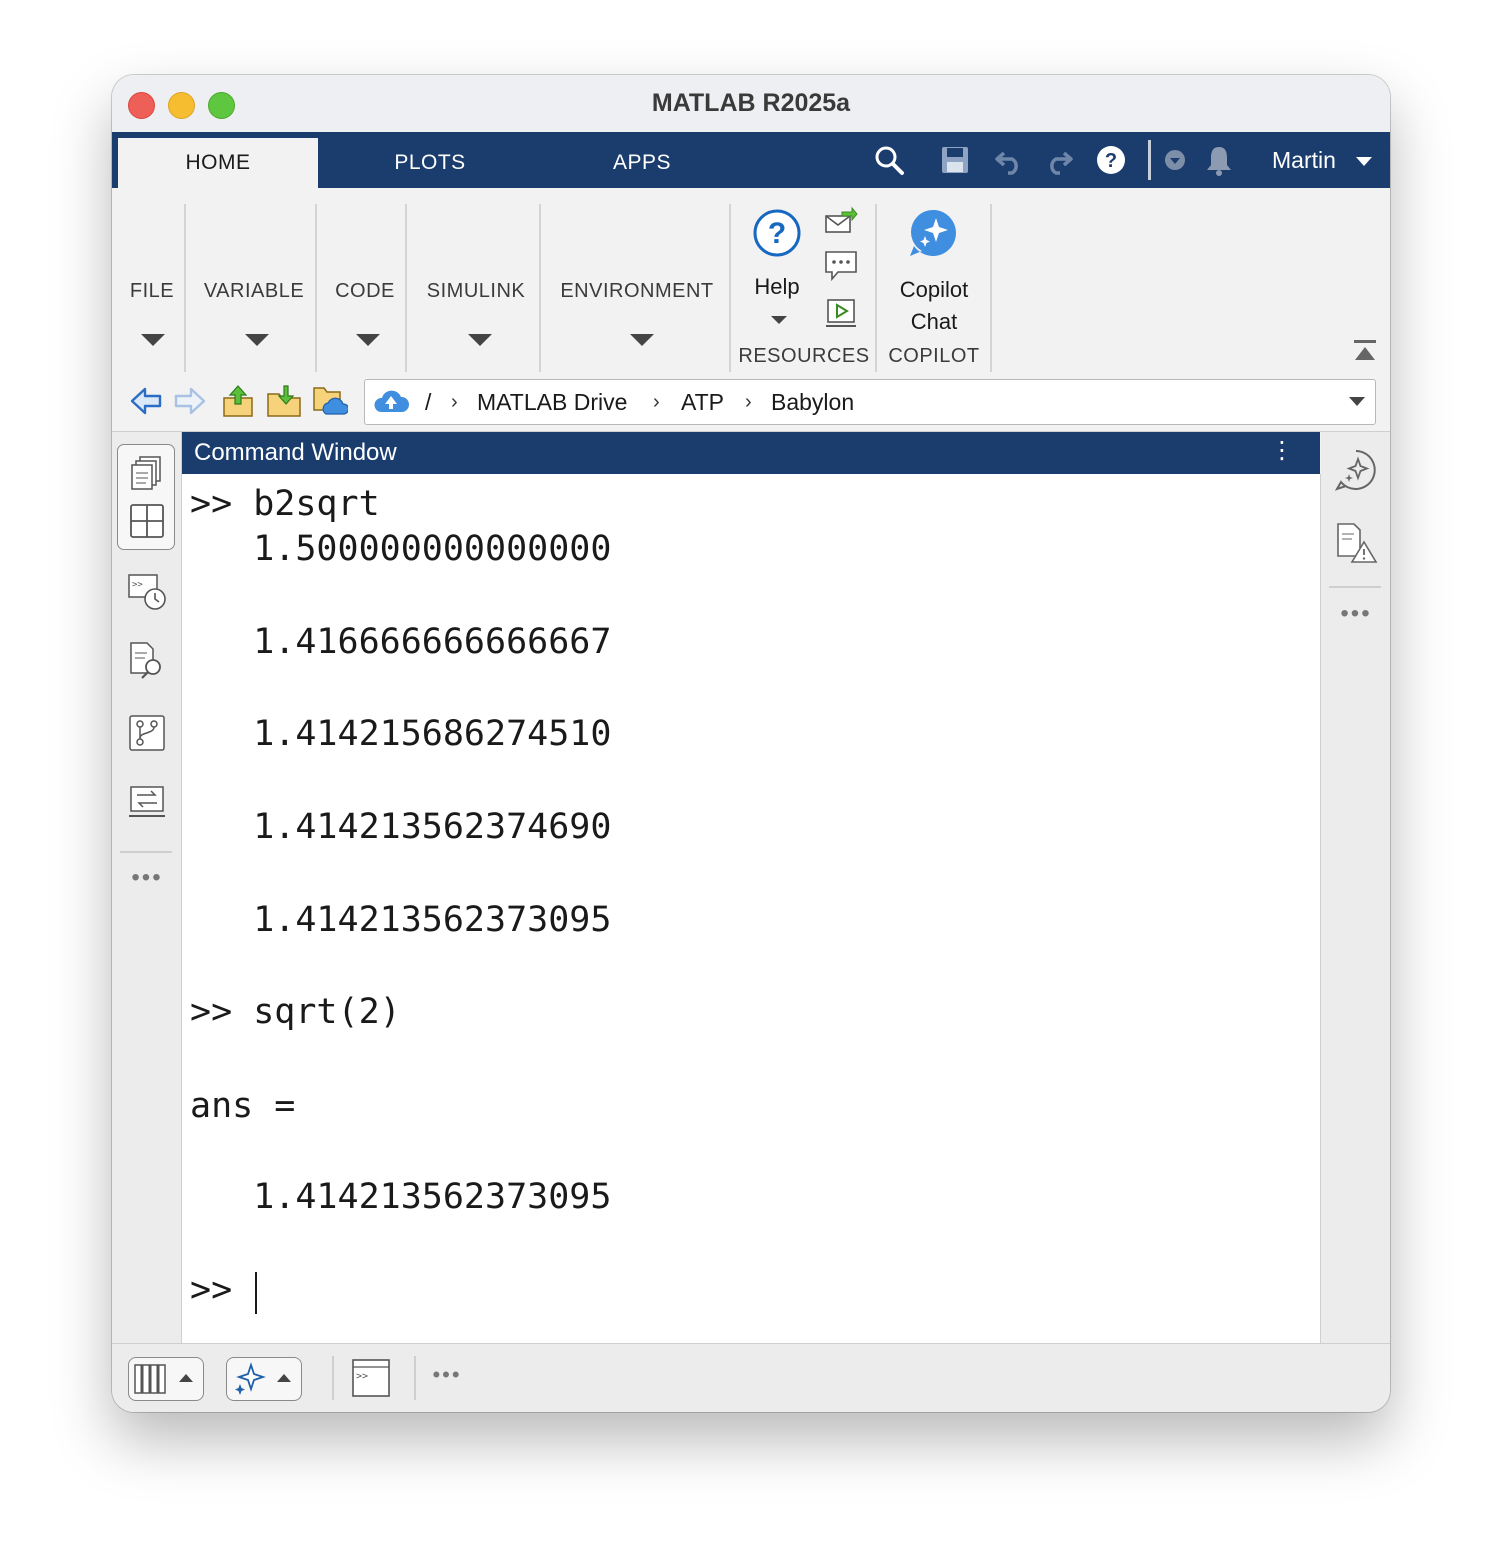 The width and height of the screenshot is (1502, 1560). I want to click on save-icon, so click(955, 160).